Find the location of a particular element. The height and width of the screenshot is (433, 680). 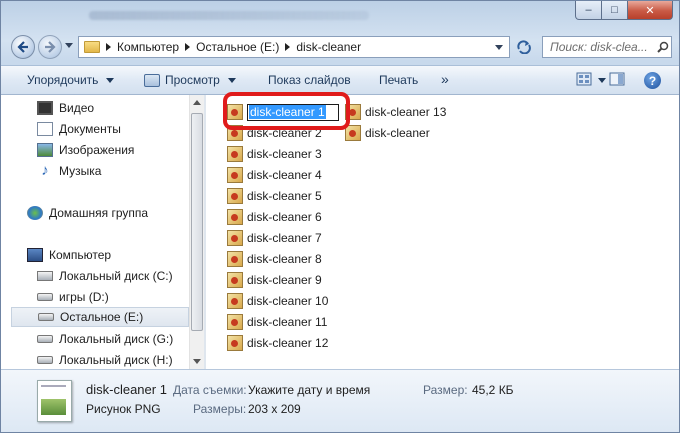

slideshow-button: Показ слайдов is located at coordinates (309, 80).